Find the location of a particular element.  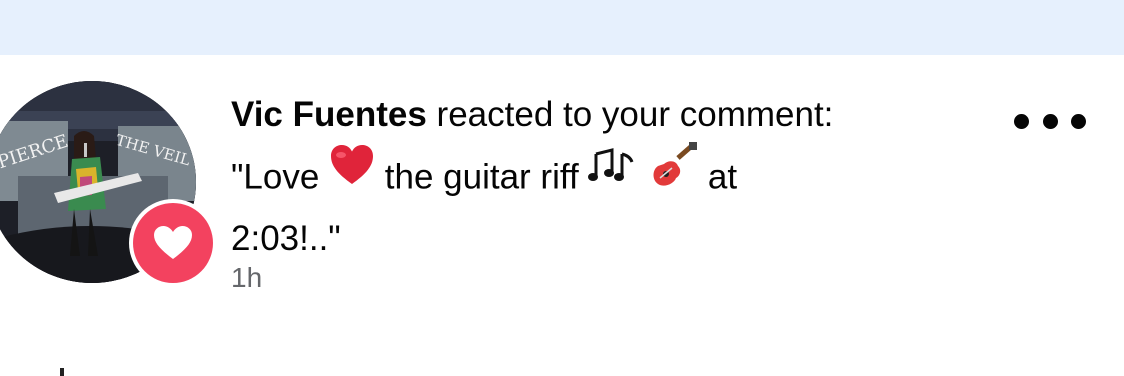

musical-notes-emoji-icon is located at coordinates (613, 175).